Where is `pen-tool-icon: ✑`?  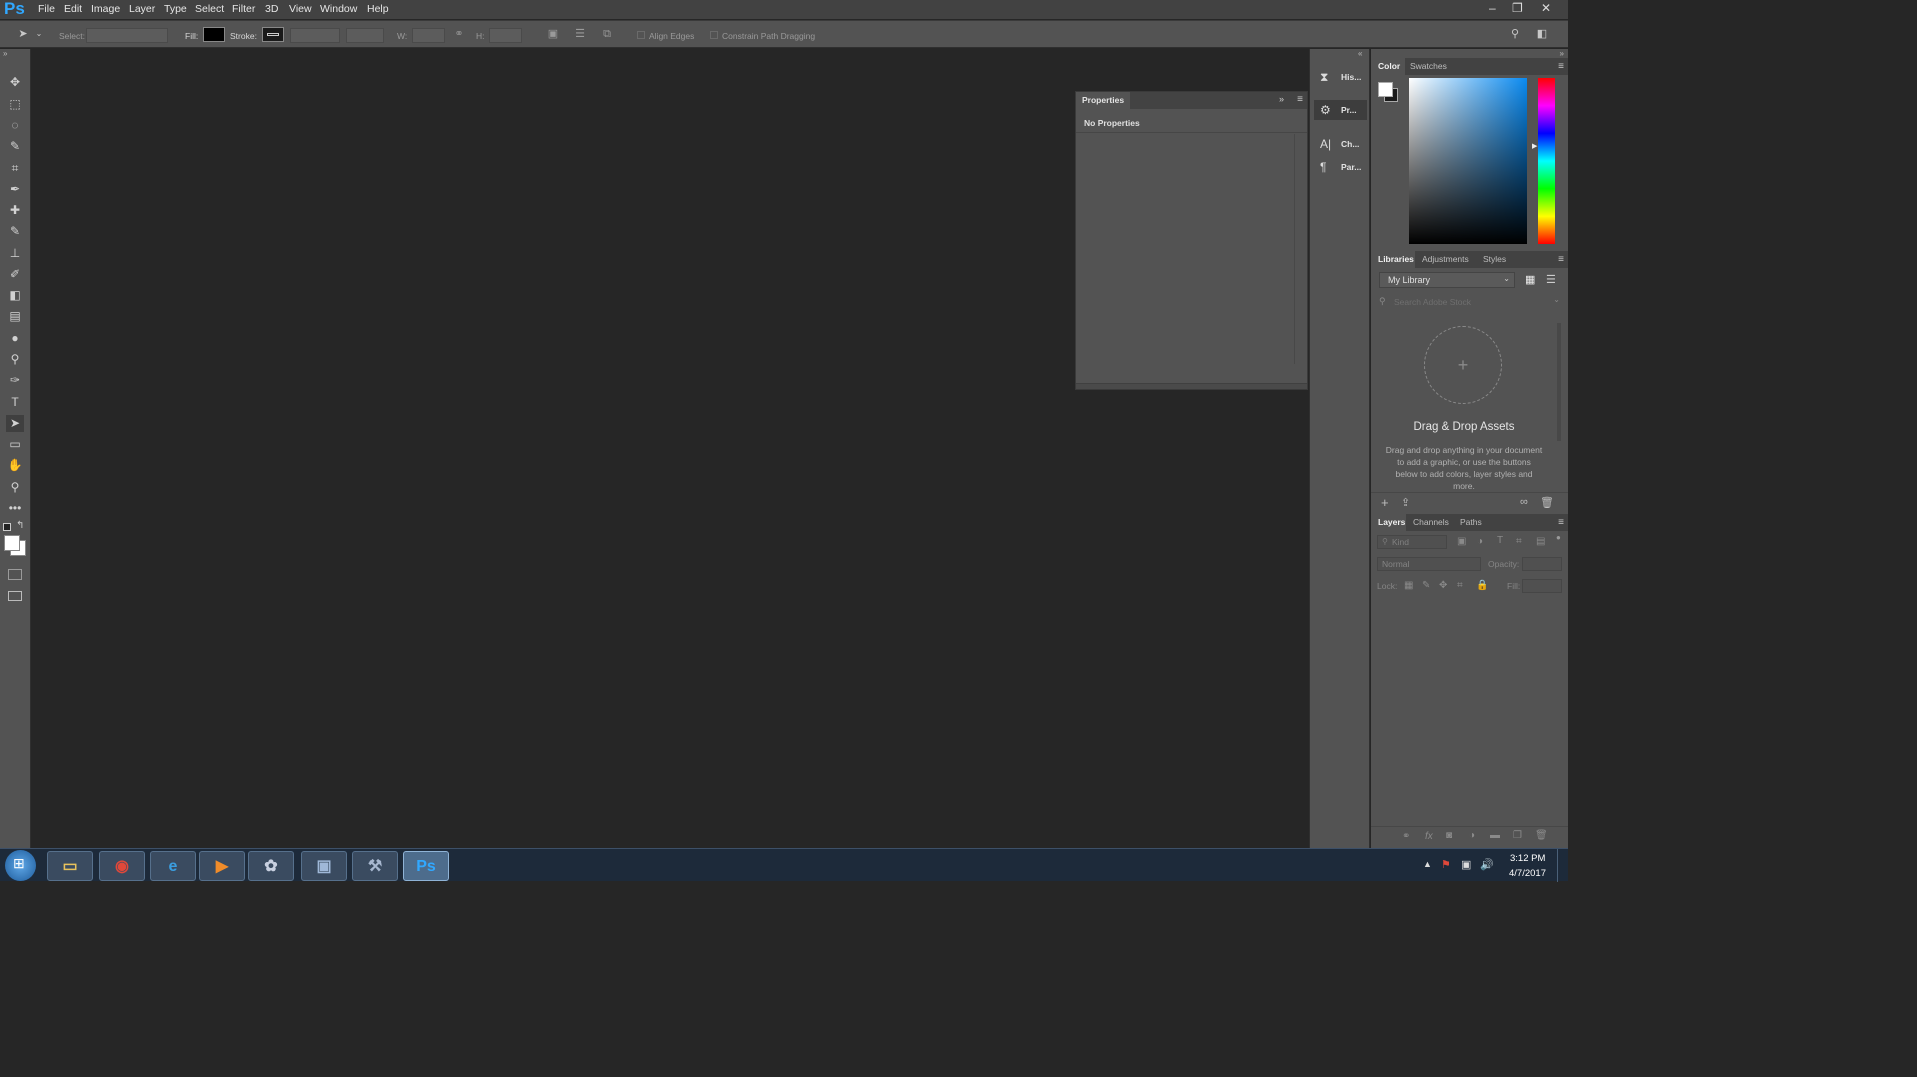 pen-tool-icon: ✑ is located at coordinates (15, 380).